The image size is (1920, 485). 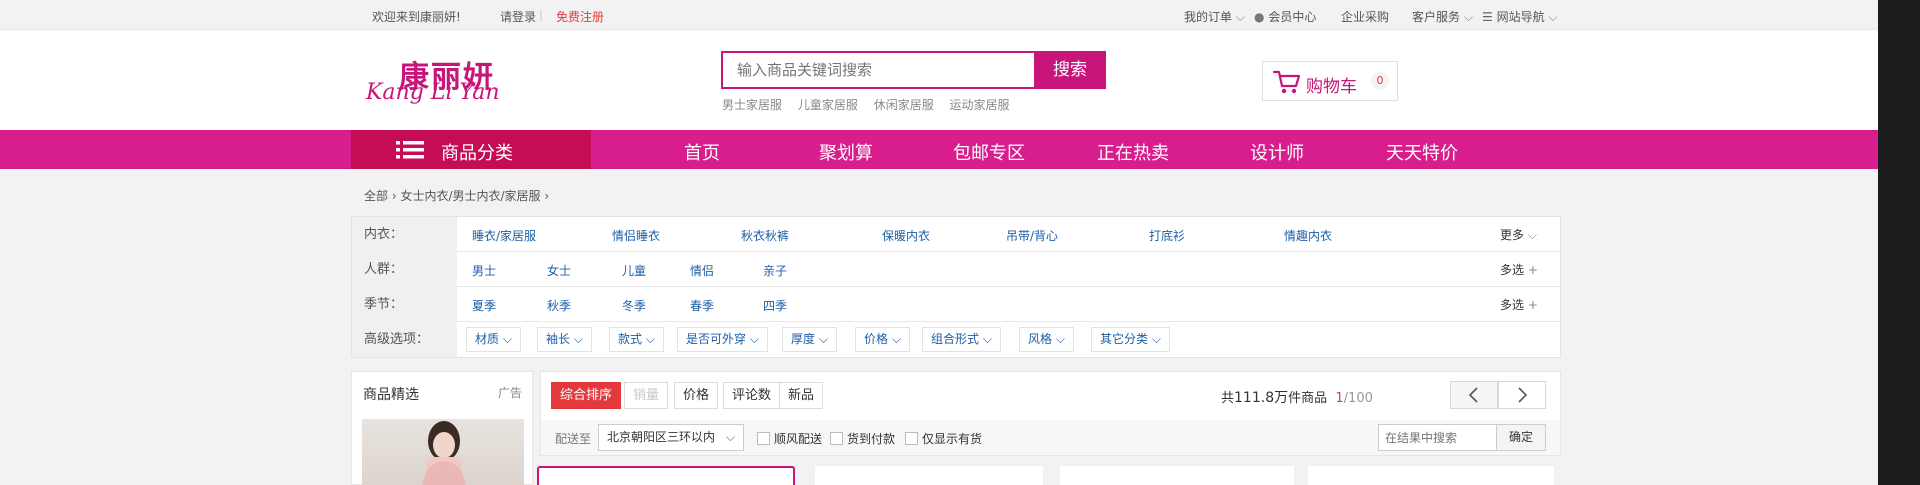 I want to click on user-icon: ●, so click(x=1259, y=17).